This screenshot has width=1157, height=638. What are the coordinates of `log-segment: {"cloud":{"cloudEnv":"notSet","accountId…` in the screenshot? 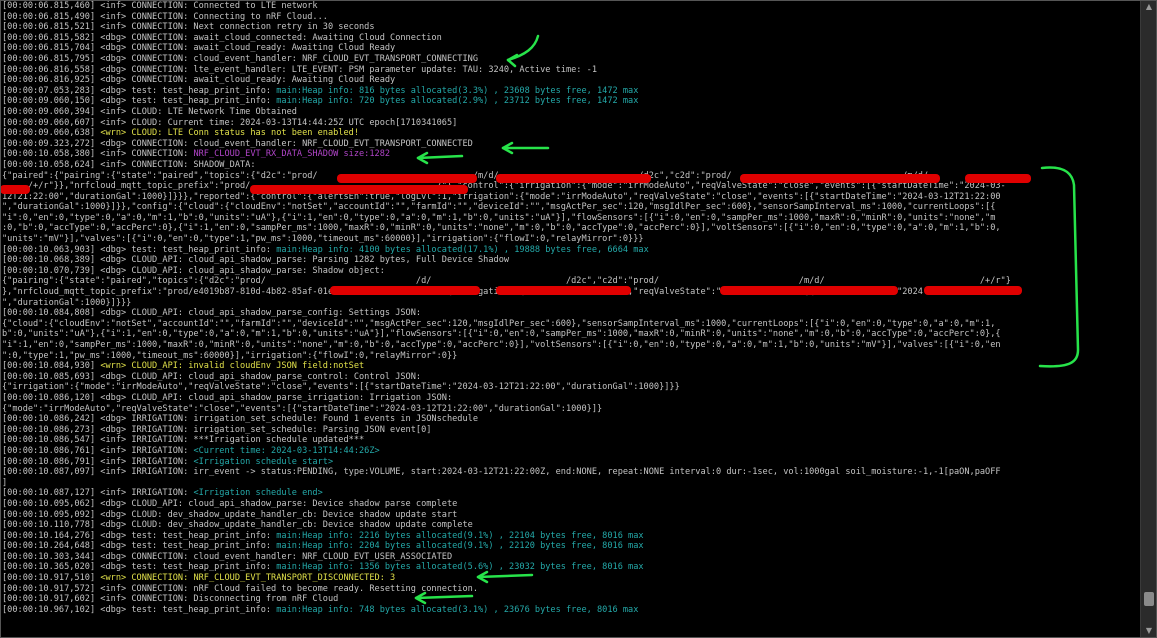 It's located at (499, 323).